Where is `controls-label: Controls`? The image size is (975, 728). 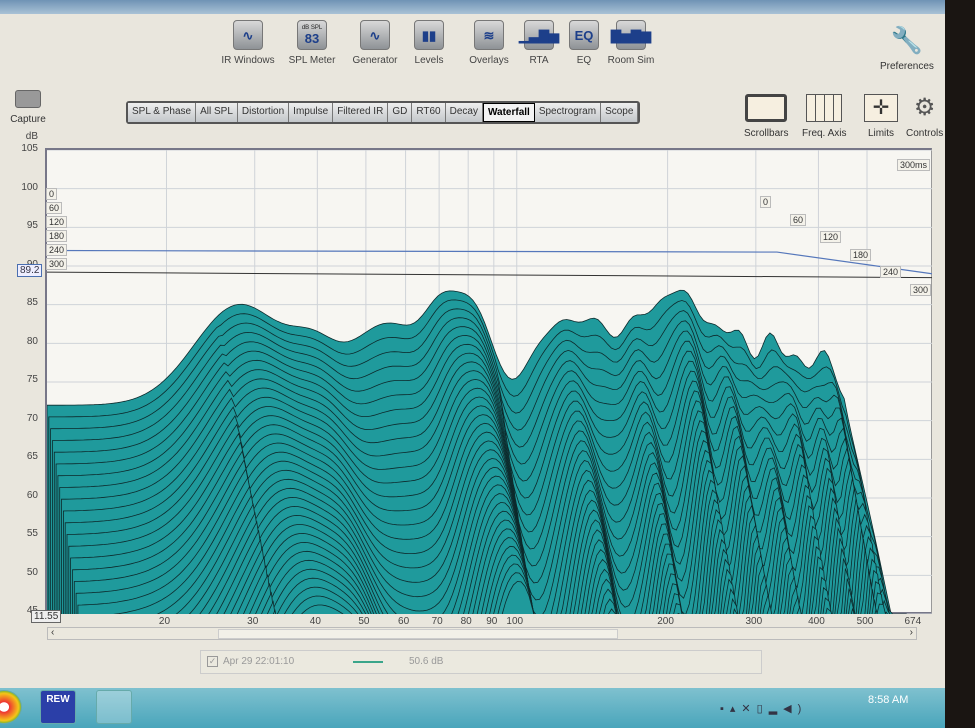
controls-label: Controls is located at coordinates (925, 133).